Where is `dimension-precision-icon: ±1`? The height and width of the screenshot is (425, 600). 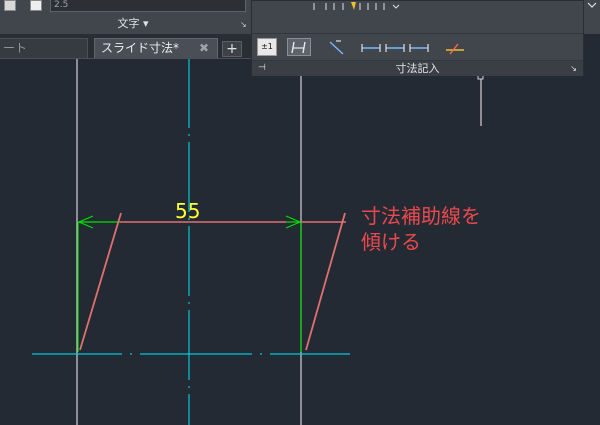 dimension-precision-icon: ±1 is located at coordinates (267, 47).